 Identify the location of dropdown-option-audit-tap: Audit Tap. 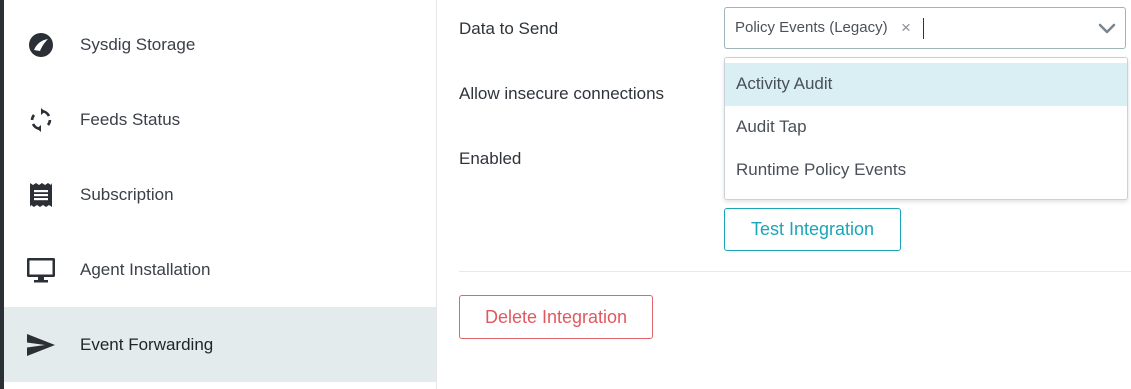
(926, 127).